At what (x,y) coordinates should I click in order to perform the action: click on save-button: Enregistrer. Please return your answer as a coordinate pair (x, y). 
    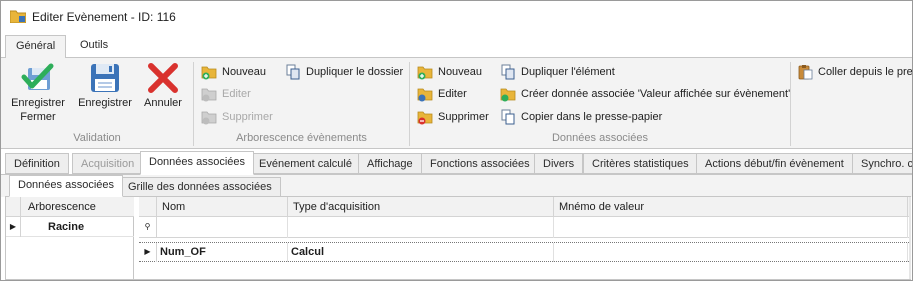
    Looking at the image, I should click on (105, 85).